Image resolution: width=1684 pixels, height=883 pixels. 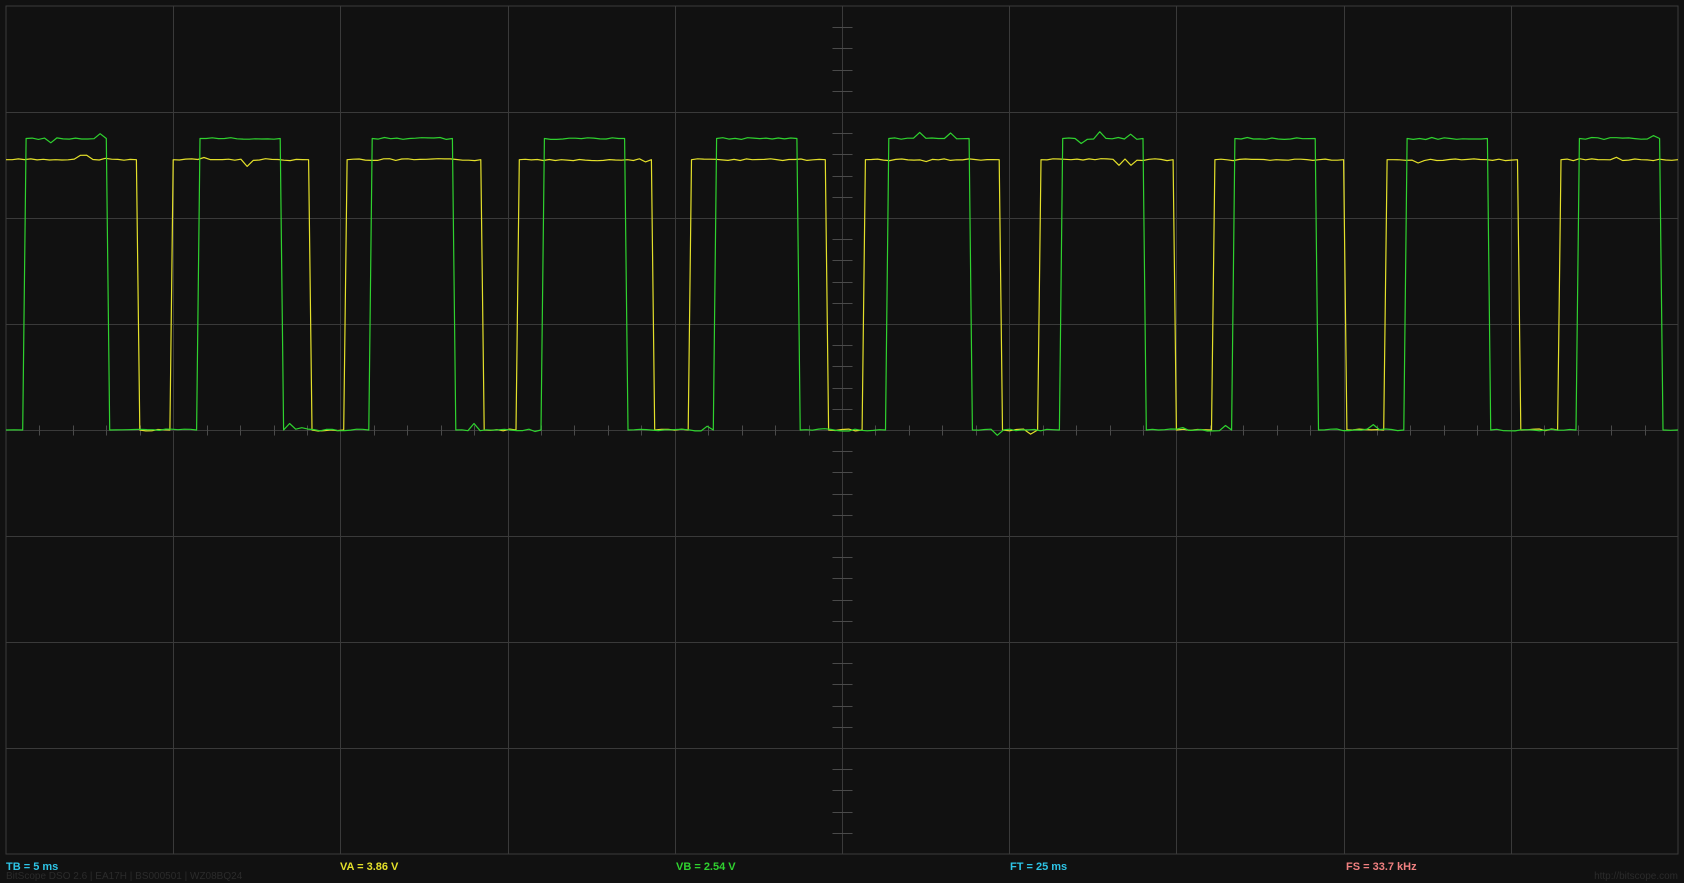 I want to click on channel-b-readout: VB = 2.54 V, so click(x=706, y=867).